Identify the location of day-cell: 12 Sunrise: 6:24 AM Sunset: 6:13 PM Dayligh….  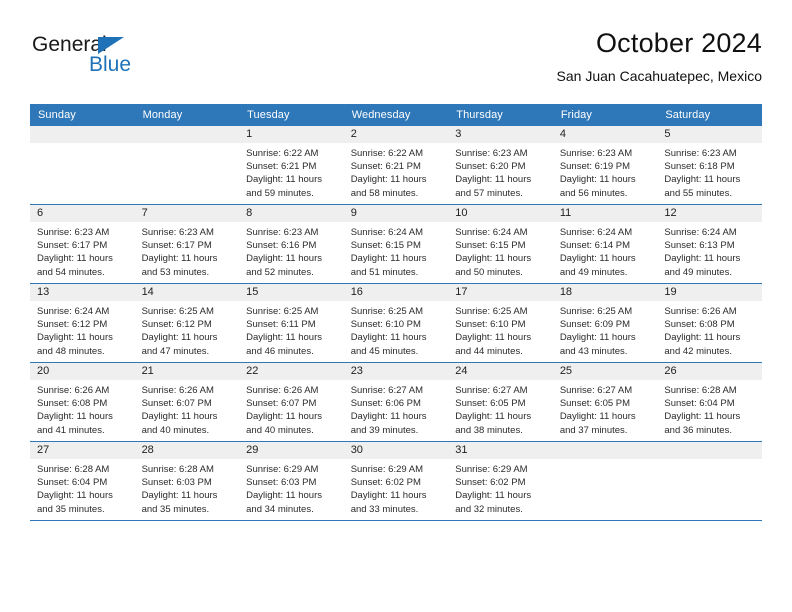
(709, 244).